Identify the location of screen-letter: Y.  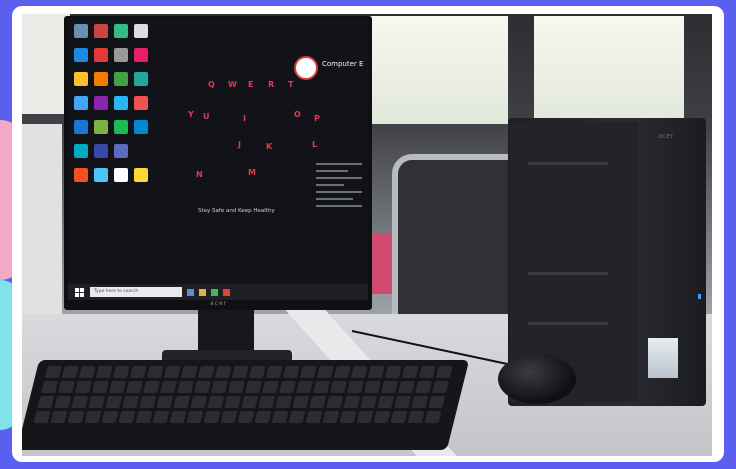
(191, 114).